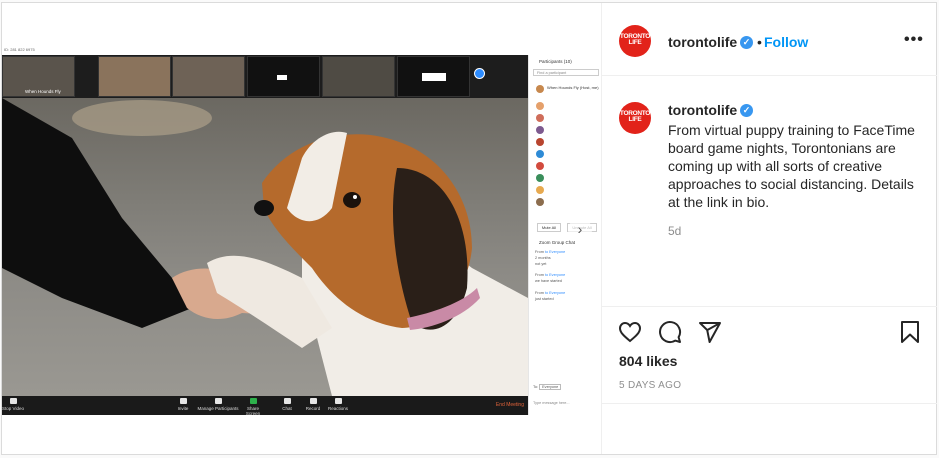 The width and height of the screenshot is (939, 458). Describe the element at coordinates (566, 72) in the screenshot. I see `find-participant-field: Find a participant` at that location.